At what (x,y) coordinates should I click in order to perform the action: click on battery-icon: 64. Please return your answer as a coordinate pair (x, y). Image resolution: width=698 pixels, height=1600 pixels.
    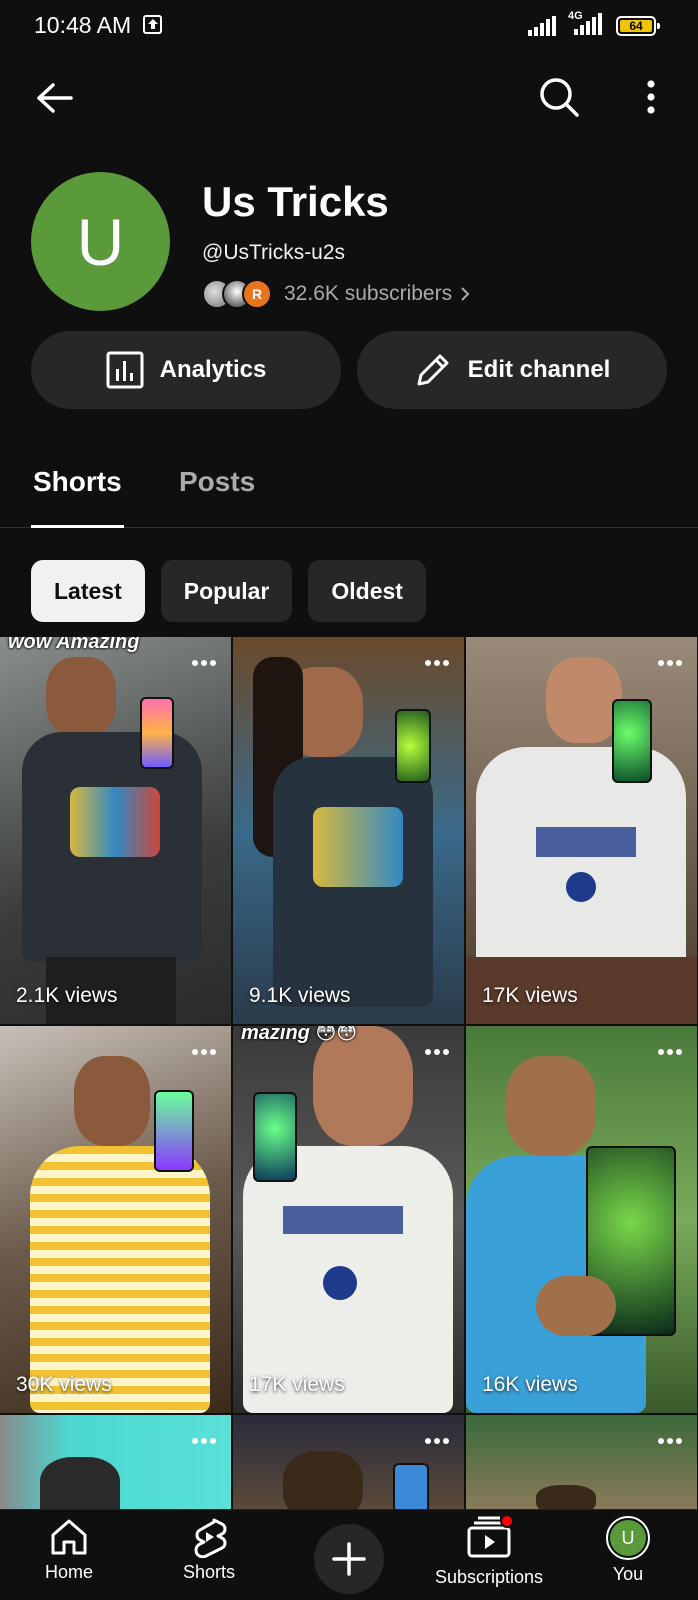
    Looking at the image, I should click on (638, 26).